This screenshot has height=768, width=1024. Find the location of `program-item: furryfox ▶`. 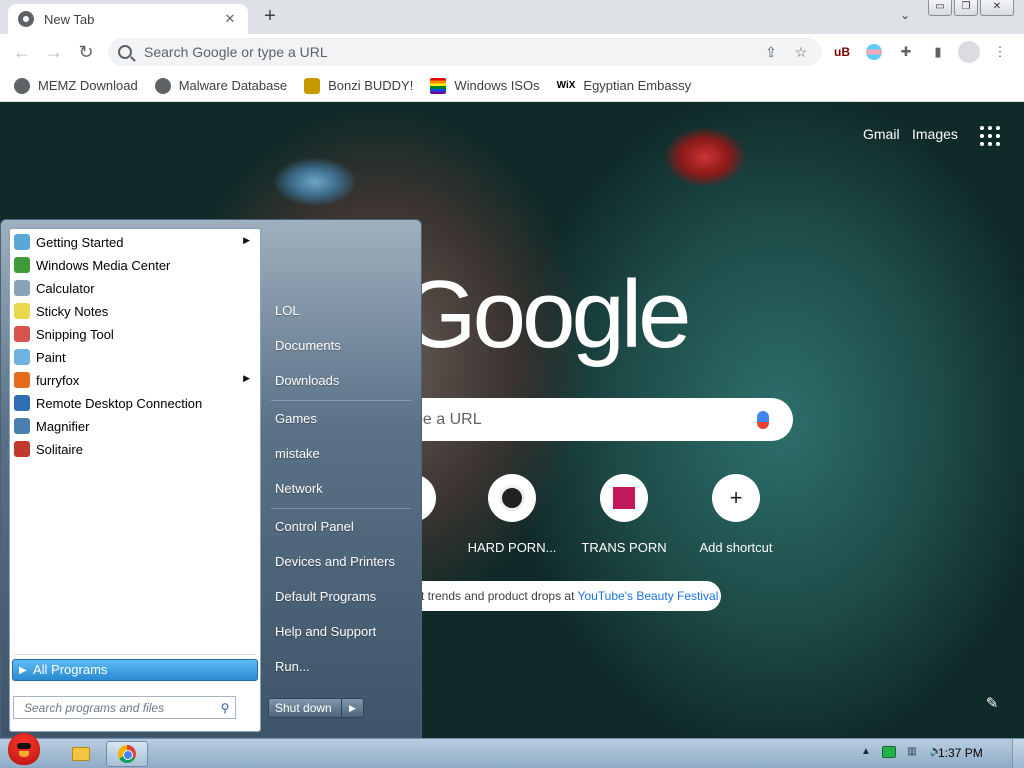

program-item: furryfox ▶ is located at coordinates (135, 380).